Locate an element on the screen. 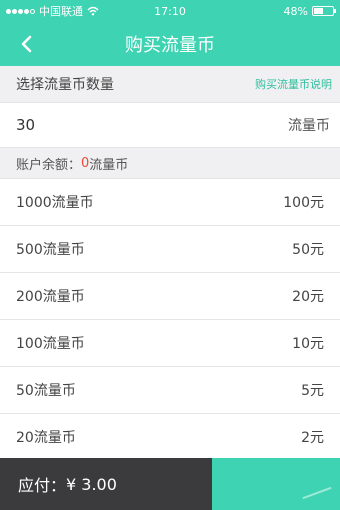 This screenshot has width=340, height=510. amount-due: 应付： ¥ 3.00 is located at coordinates (106, 484).